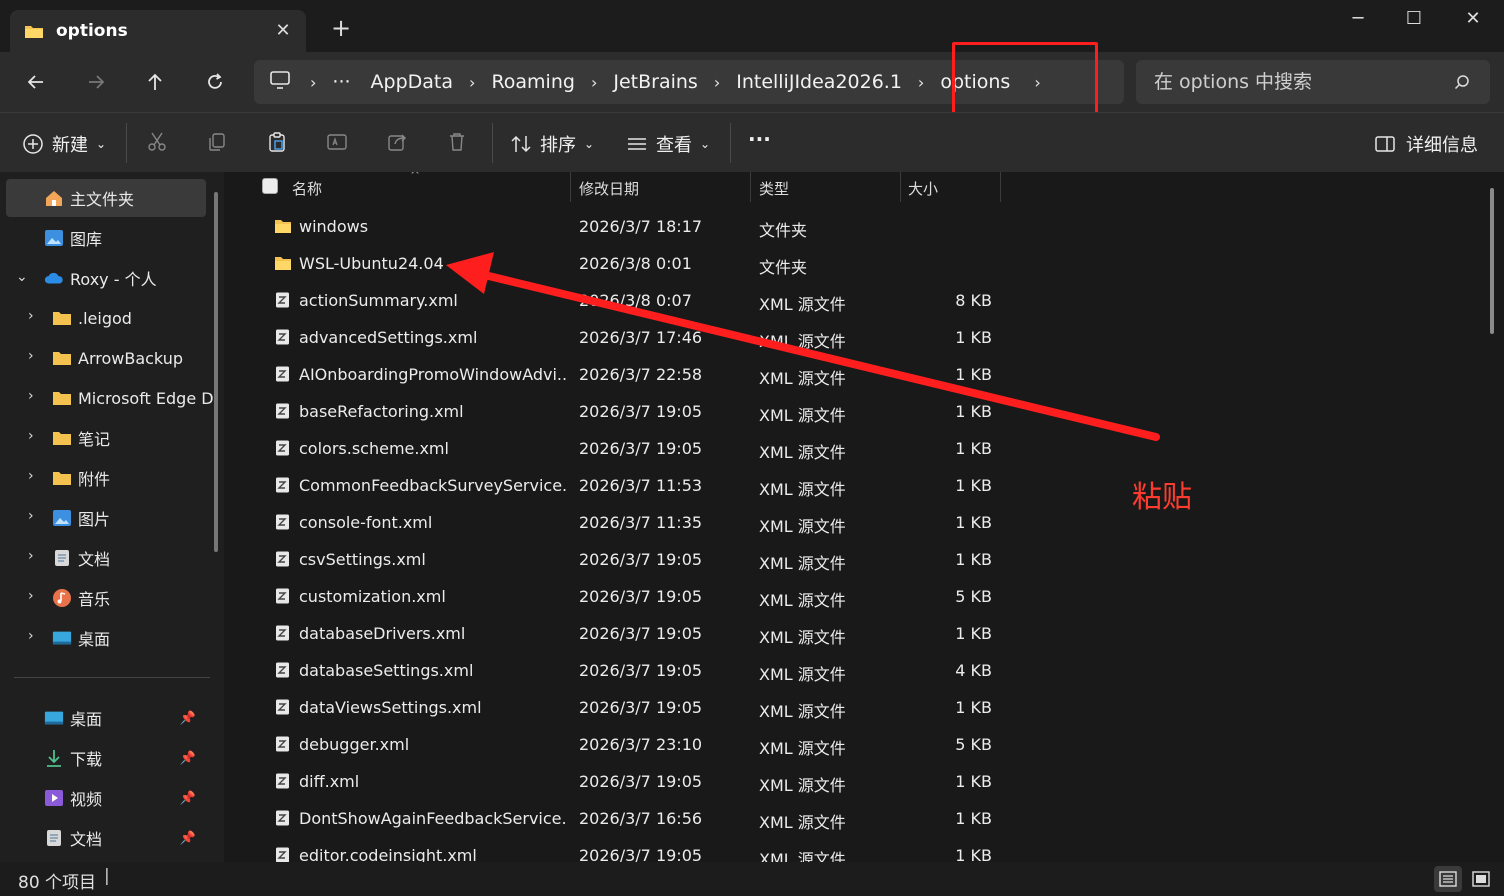 The image size is (1504, 896). Describe the element at coordinates (106, 278) in the screenshot. I see `sidebar-item-onedrive: Roxy - 个人` at that location.